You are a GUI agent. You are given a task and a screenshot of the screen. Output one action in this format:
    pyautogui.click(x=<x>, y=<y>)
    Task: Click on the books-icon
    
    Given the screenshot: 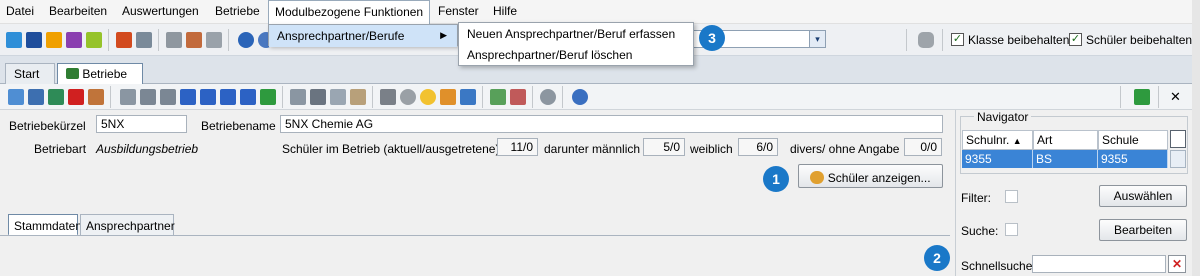 What is the action you would take?
    pyautogui.click(x=124, y=40)
    